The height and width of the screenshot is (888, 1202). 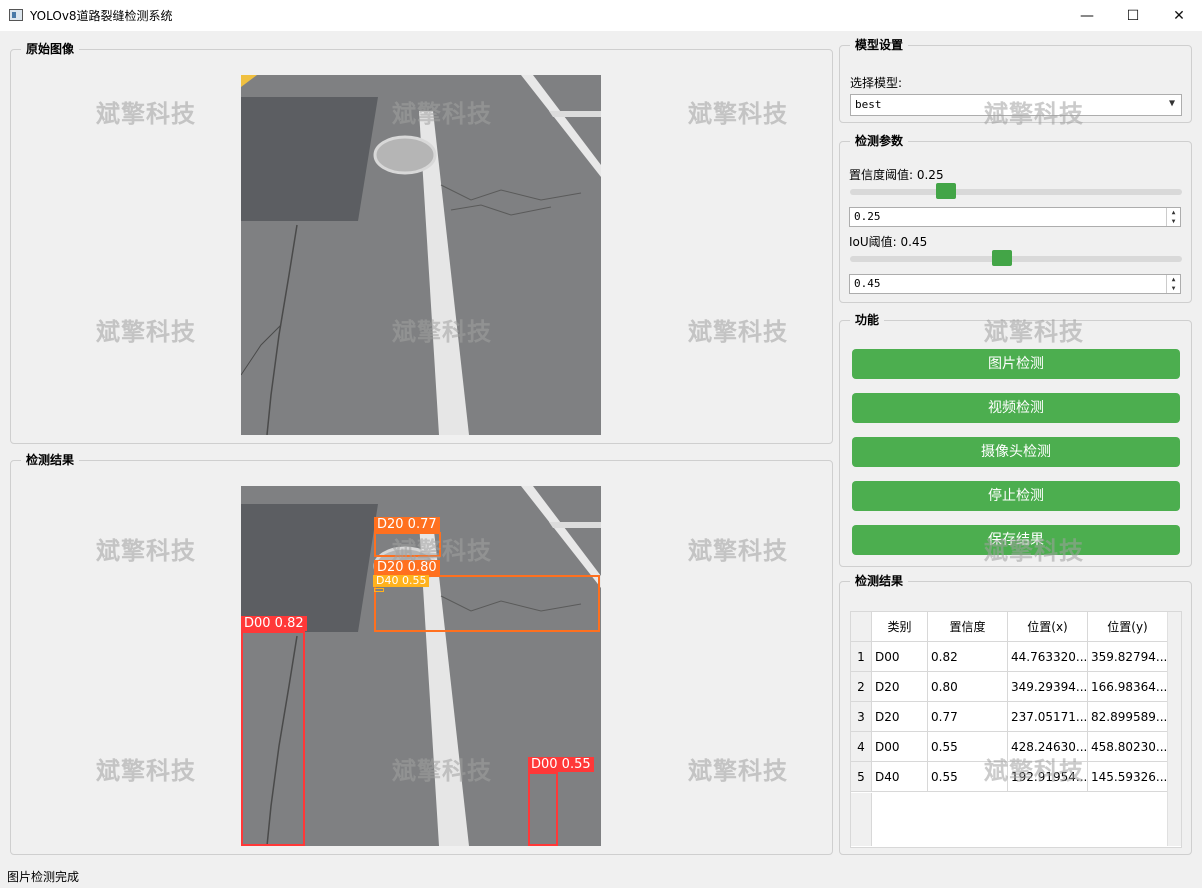 What do you see at coordinates (1171, 103) in the screenshot?
I see `chevron-down-icon: ▼` at bounding box center [1171, 103].